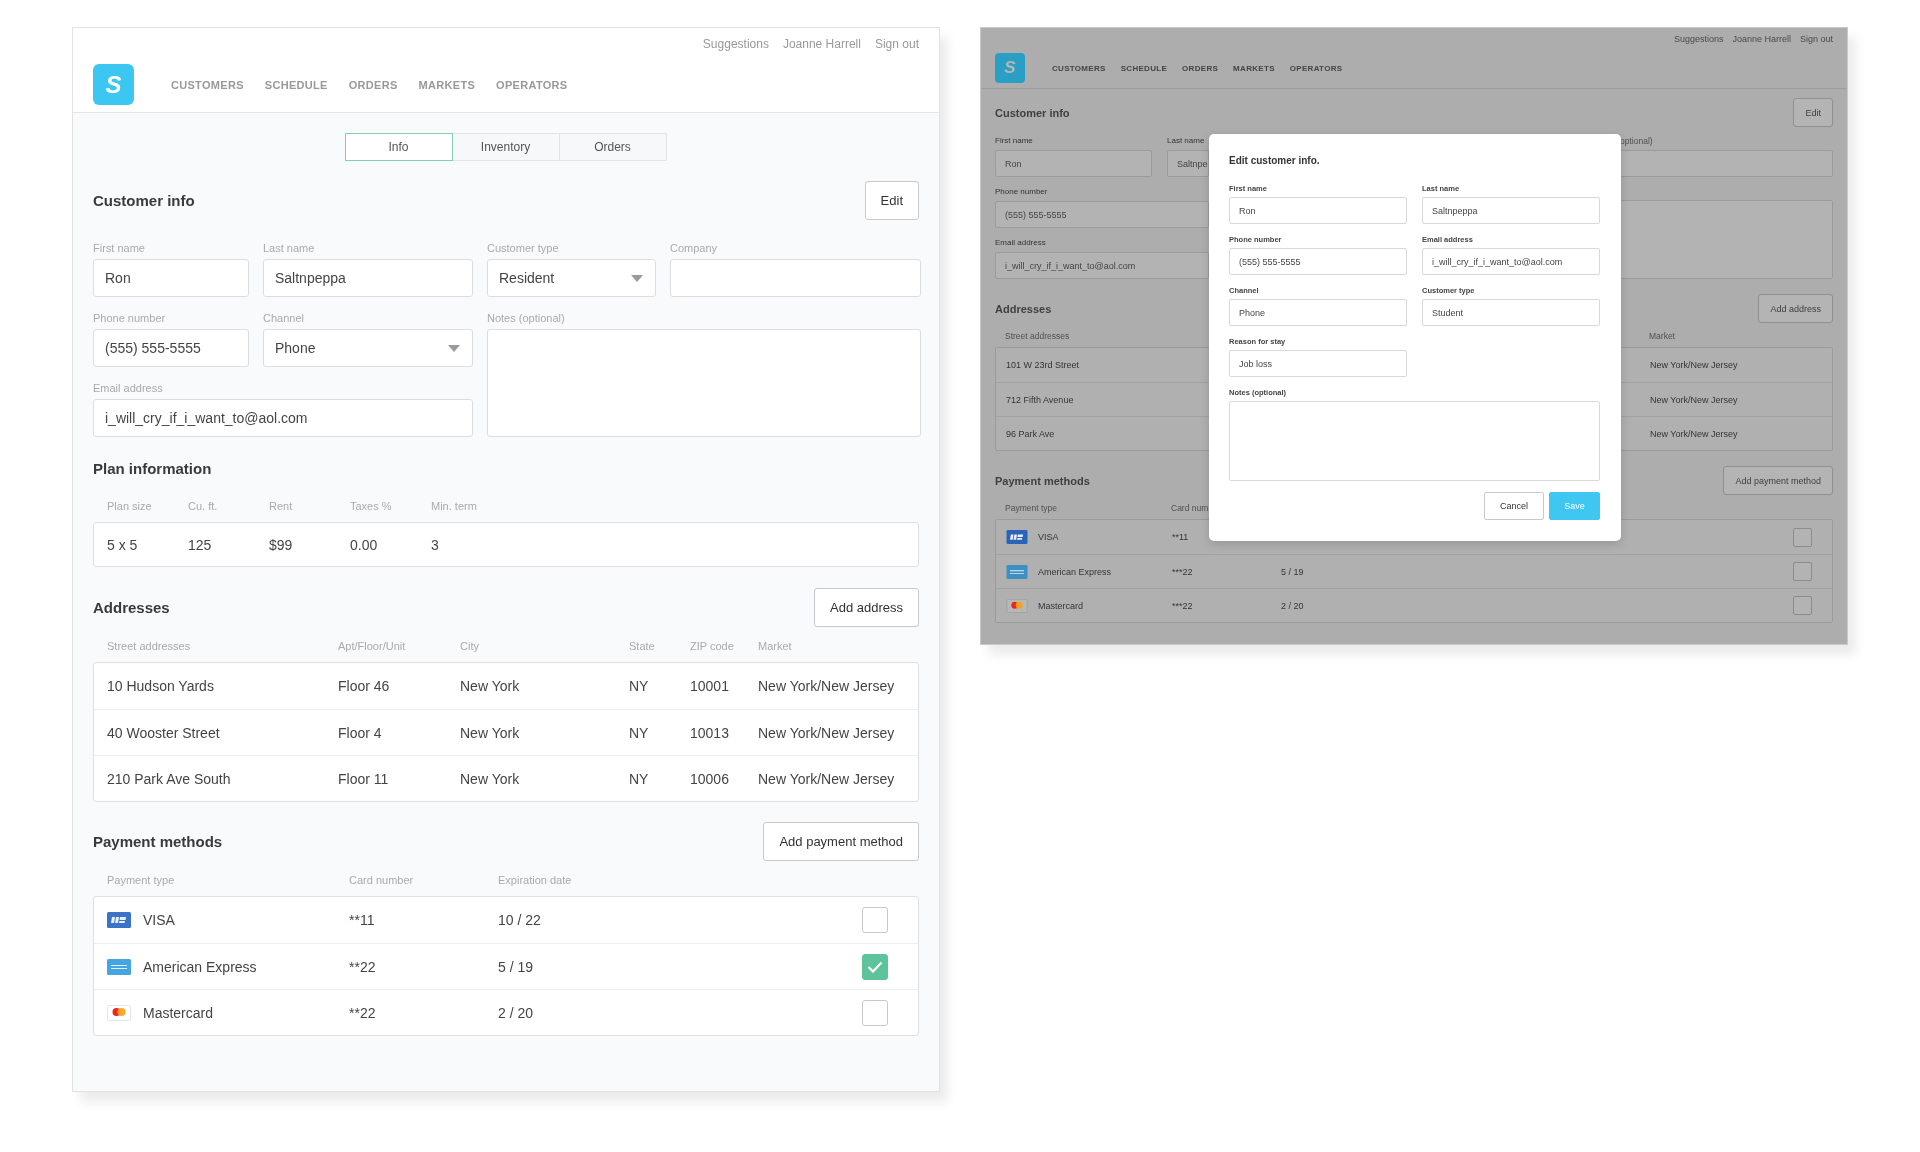 The image size is (1920, 1152). I want to click on tab: Info, so click(398, 147).